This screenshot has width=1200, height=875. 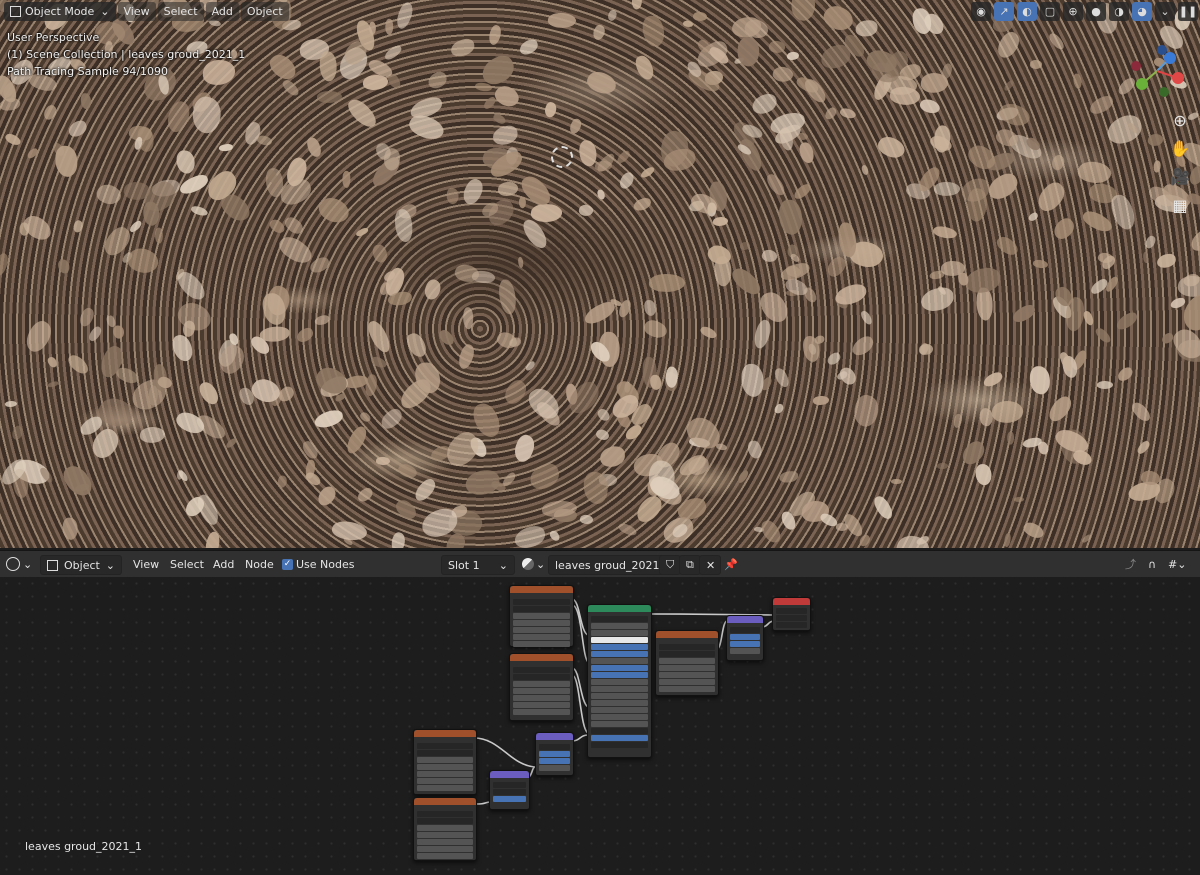 I want to click on displacement-node, so click(x=745, y=638).